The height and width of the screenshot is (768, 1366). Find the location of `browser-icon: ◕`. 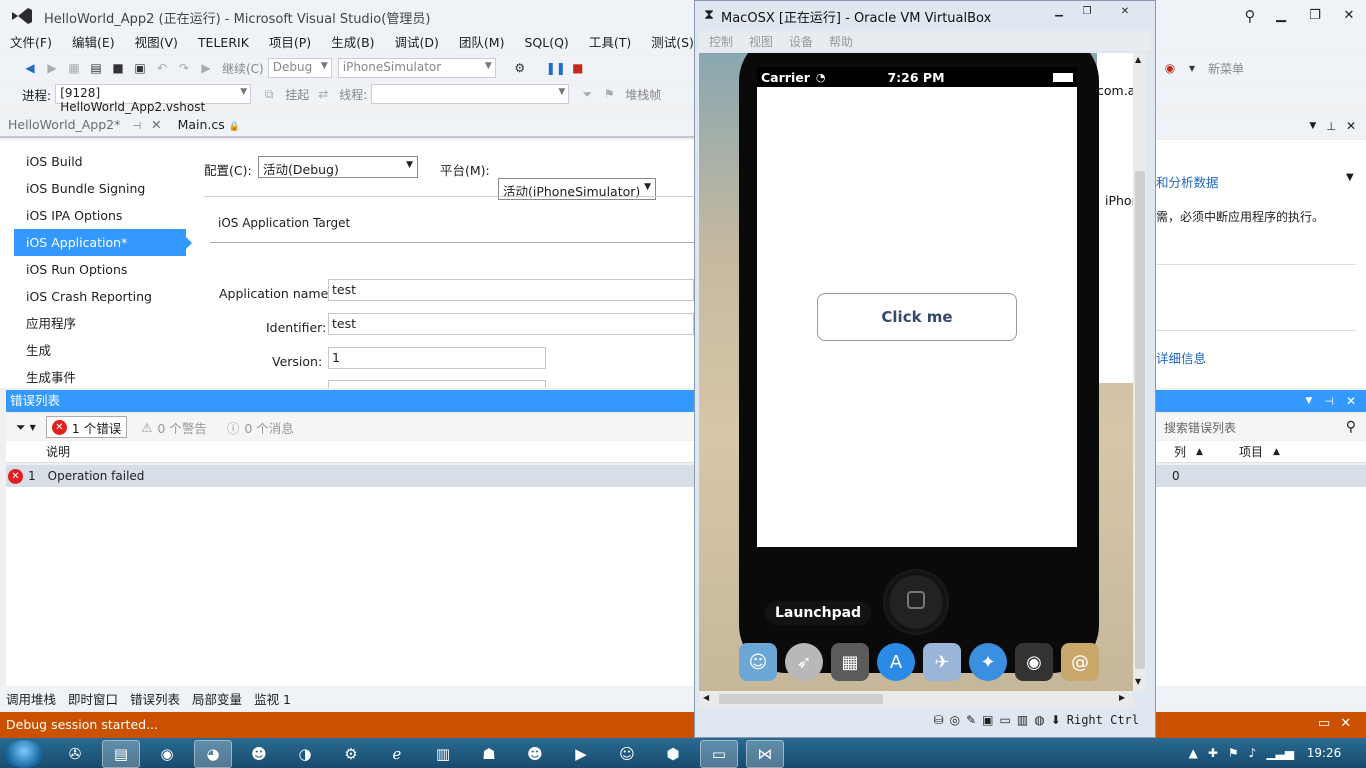

browser-icon: ◕ is located at coordinates (213, 754).